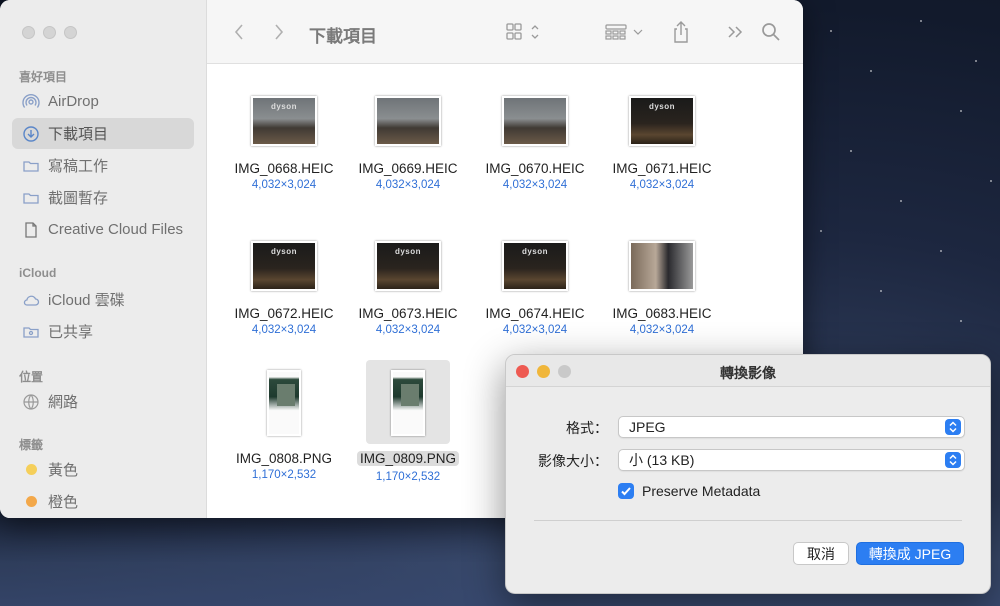 The width and height of the screenshot is (1000, 606). I want to click on sidebar-item-creative-cloud: Creative Cloud Files, so click(103, 229).